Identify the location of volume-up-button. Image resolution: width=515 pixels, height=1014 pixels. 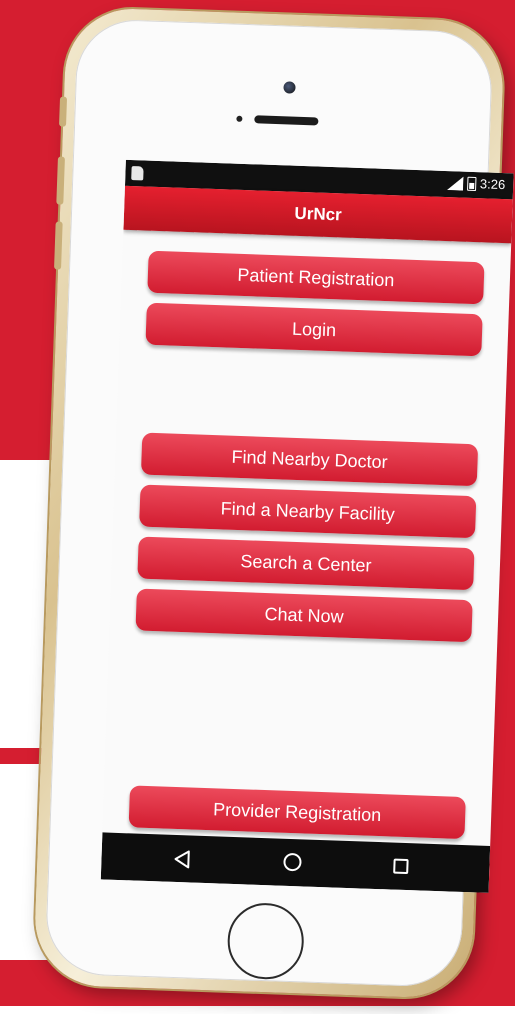
(60, 180).